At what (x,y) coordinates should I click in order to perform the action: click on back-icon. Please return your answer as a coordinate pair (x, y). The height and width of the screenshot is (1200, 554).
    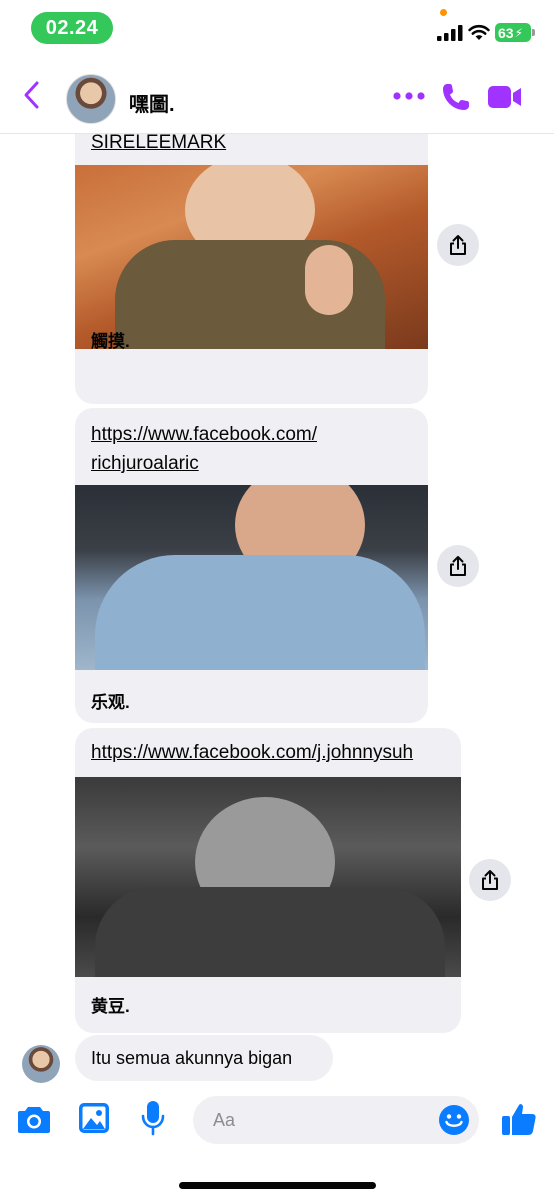
    Looking at the image, I should click on (32, 95).